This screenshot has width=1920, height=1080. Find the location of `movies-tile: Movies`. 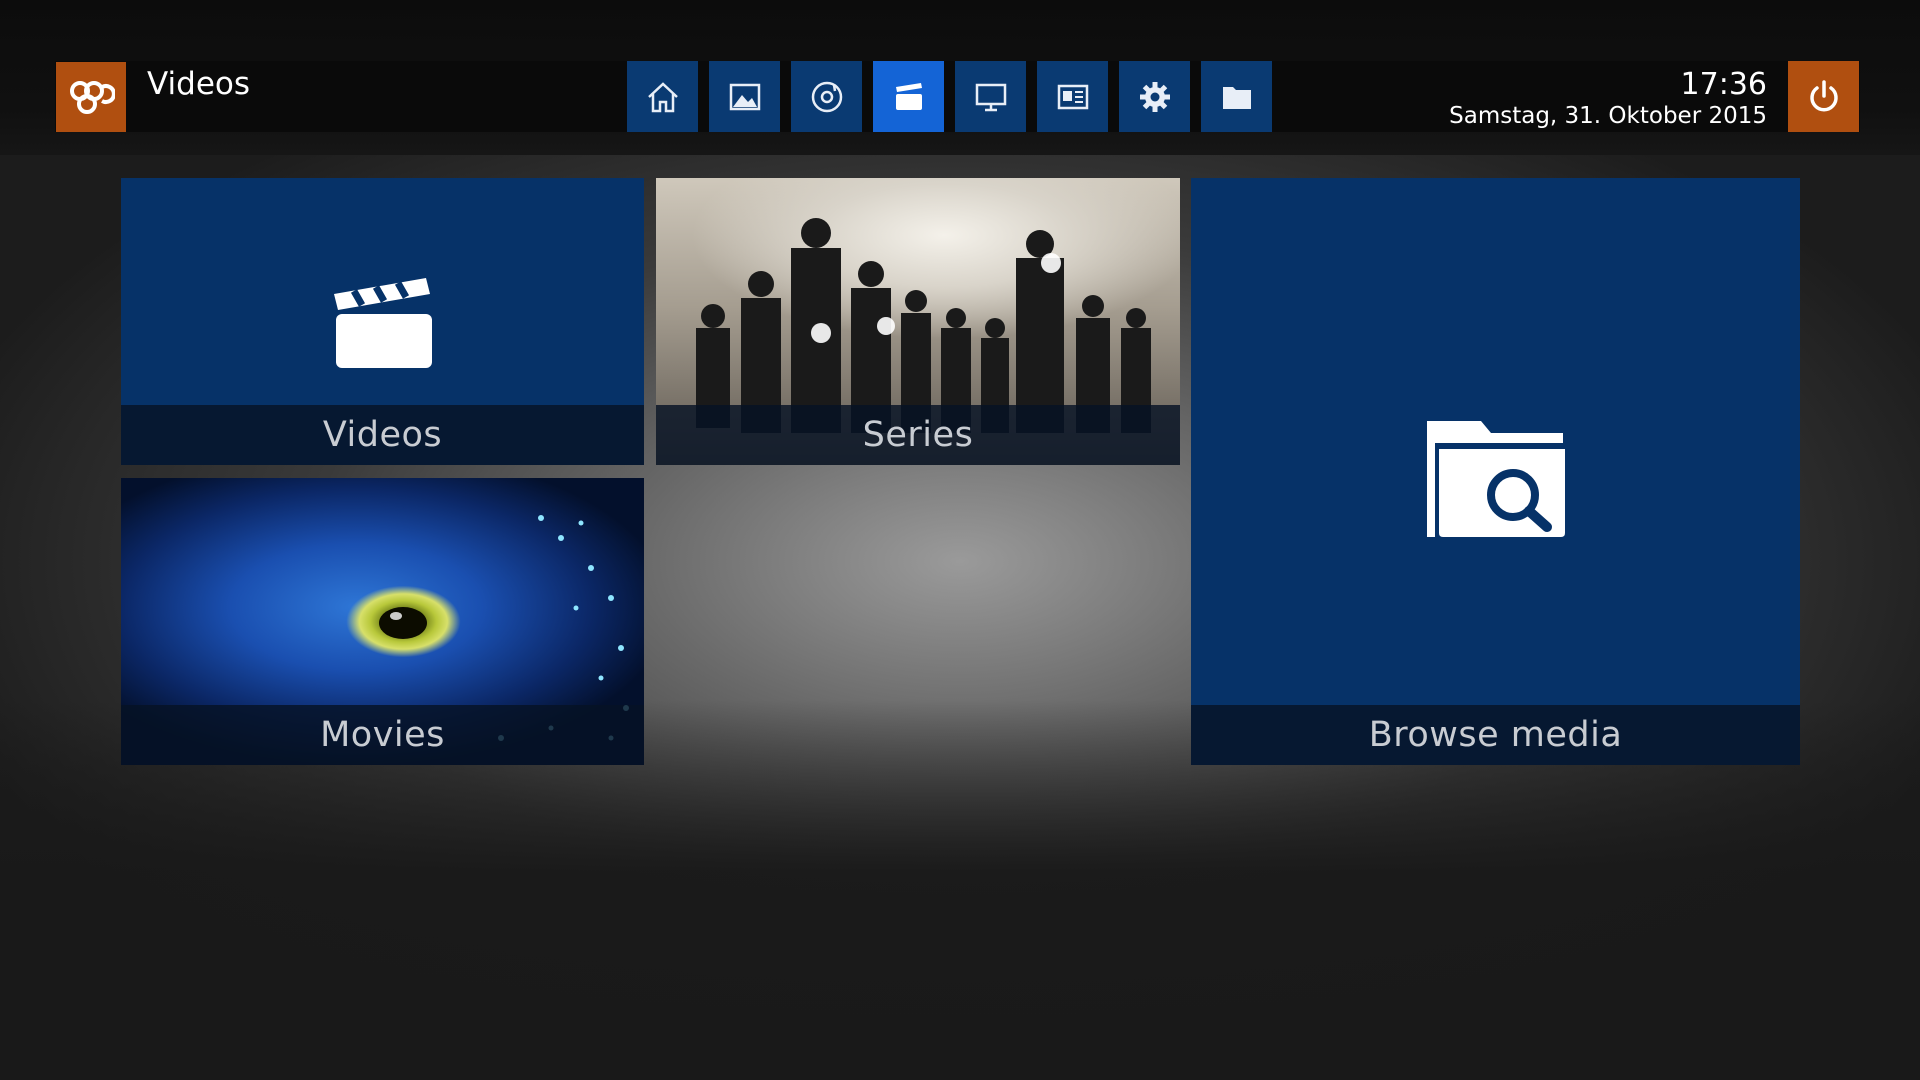

movies-tile: Movies is located at coordinates (382, 621).